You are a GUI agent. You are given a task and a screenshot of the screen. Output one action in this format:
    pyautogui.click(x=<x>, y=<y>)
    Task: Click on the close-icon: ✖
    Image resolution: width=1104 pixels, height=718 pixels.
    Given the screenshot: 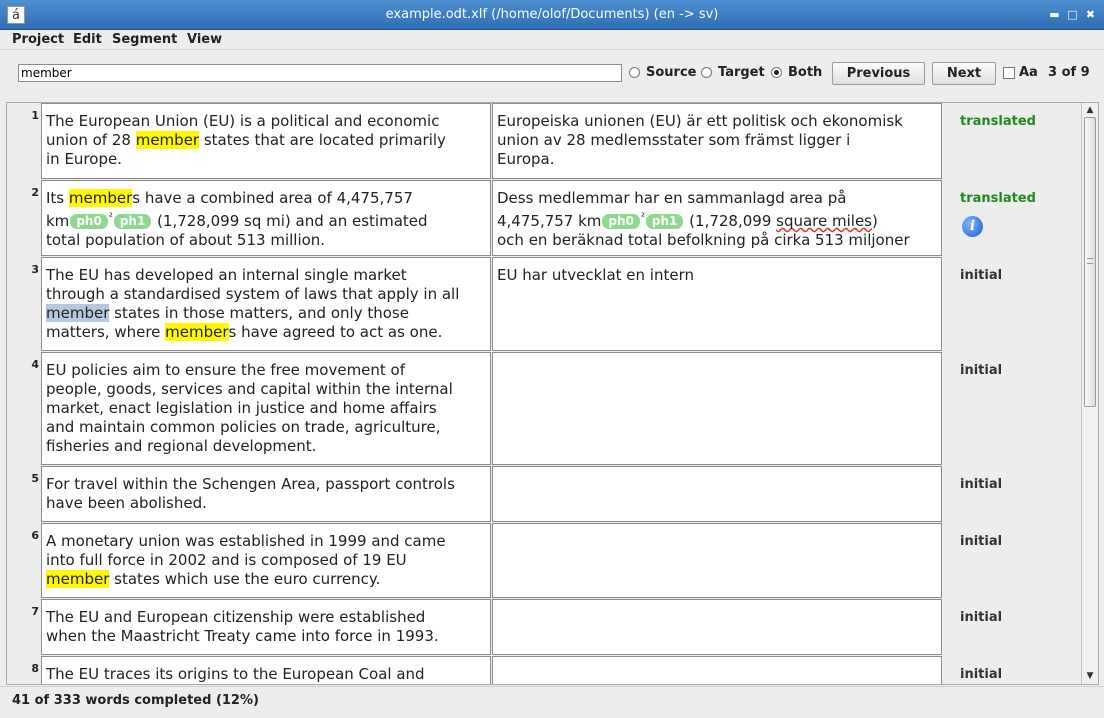 What is the action you would take?
    pyautogui.click(x=1090, y=14)
    